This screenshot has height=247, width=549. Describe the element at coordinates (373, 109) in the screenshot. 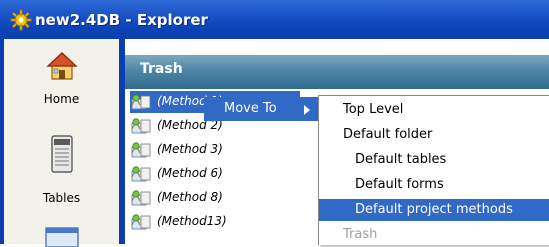

I see `submenu-item-label: Top Level` at that location.